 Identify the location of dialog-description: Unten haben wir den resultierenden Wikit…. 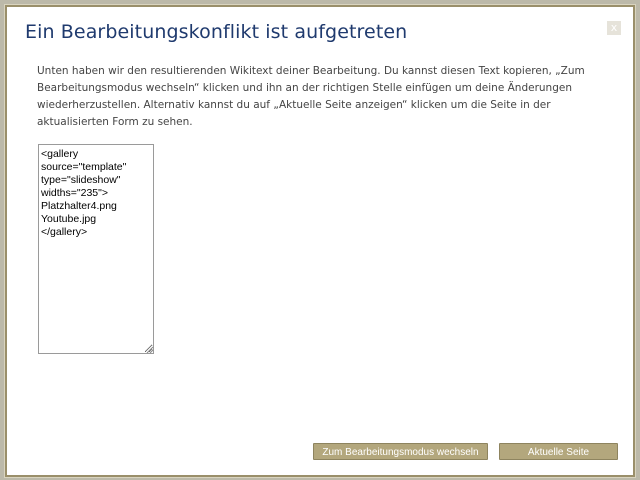
(311, 96).